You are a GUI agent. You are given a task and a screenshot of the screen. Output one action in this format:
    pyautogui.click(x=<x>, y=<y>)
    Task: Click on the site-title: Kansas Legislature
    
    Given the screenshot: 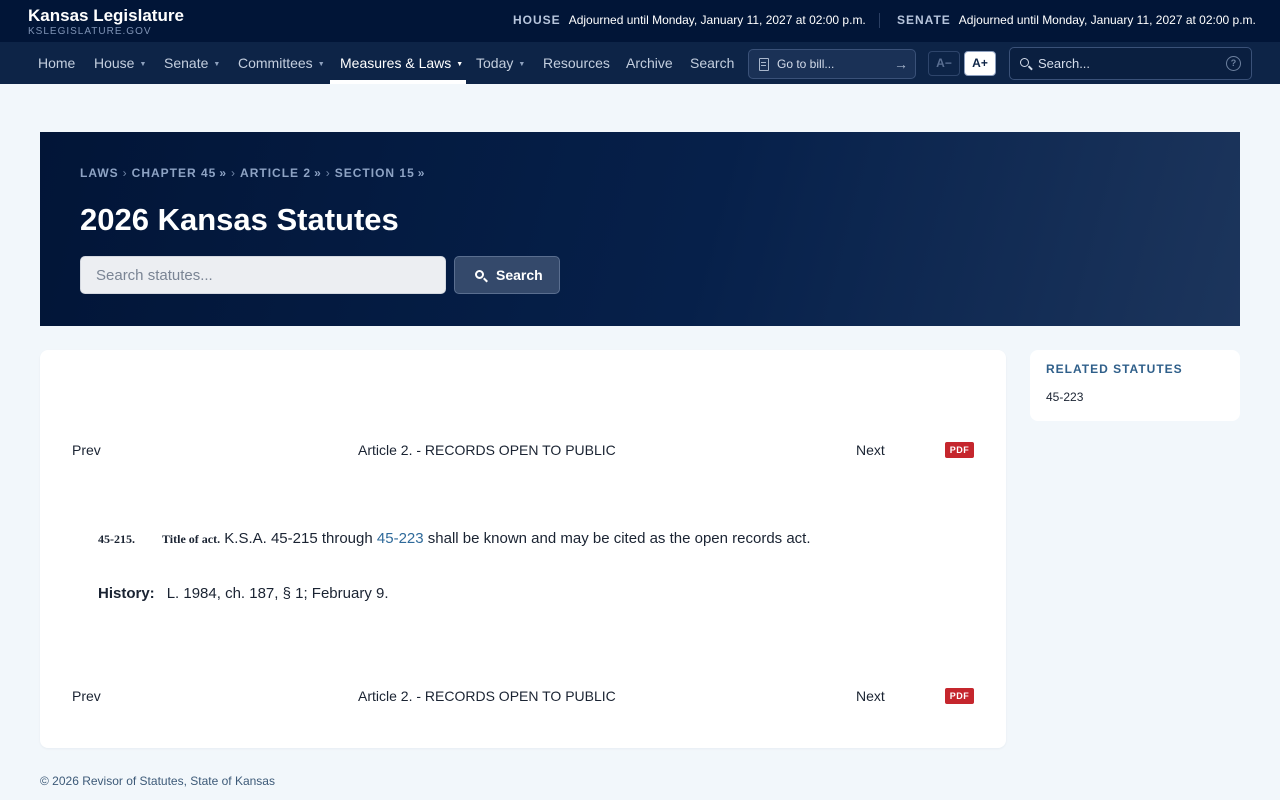 What is the action you would take?
    pyautogui.click(x=106, y=15)
    